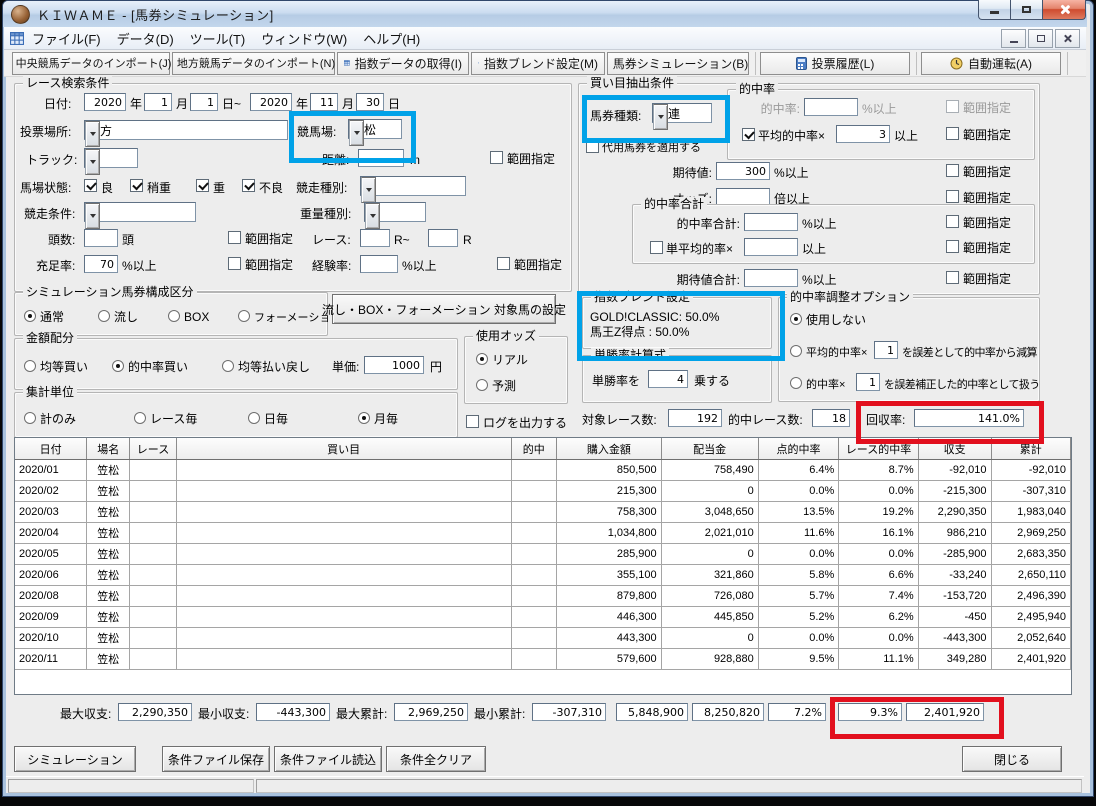 The width and height of the screenshot is (1096, 806). Describe the element at coordinates (153, 449) in the screenshot. I see `column-header: レース` at that location.